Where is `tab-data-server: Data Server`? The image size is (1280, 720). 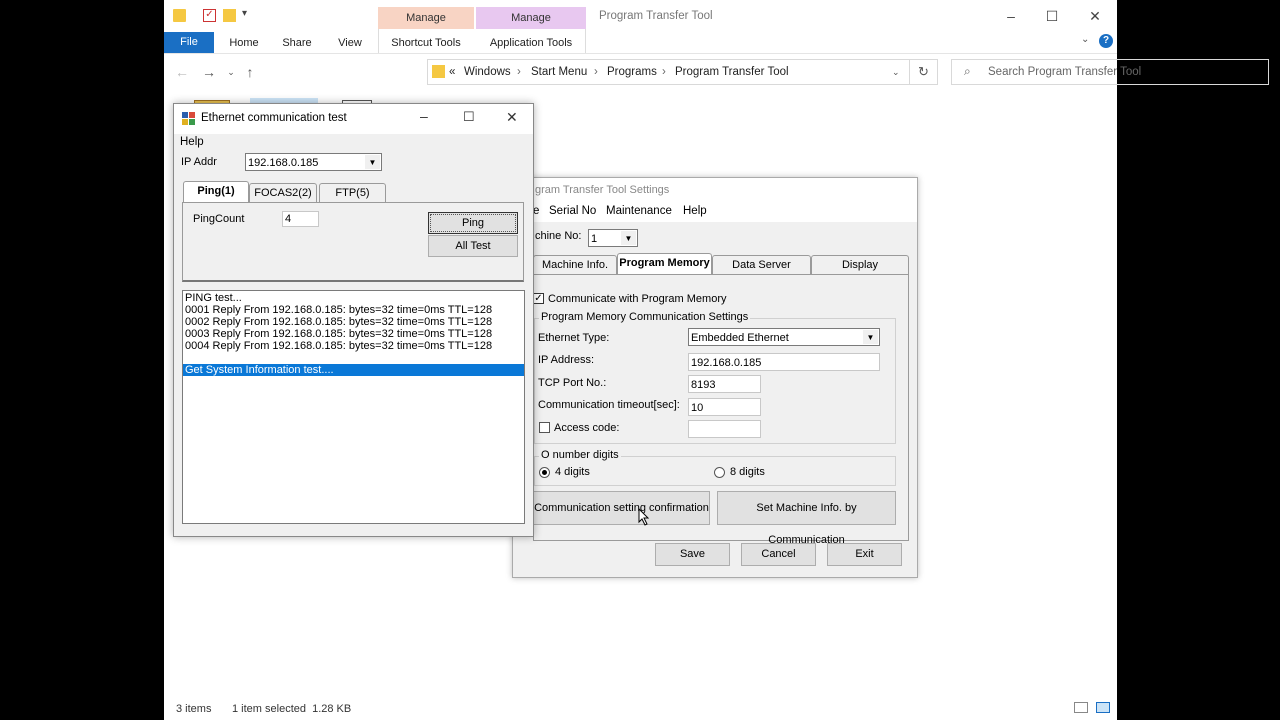
tab-data-server: Data Server is located at coordinates (761, 265).